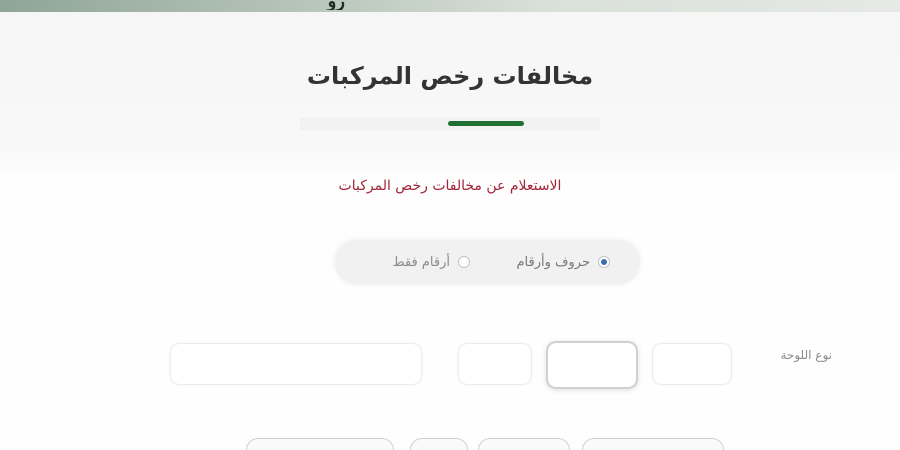 The image size is (900, 450). I want to click on radio-letters-numbers-label: حروف وأرقام, so click(553, 262).